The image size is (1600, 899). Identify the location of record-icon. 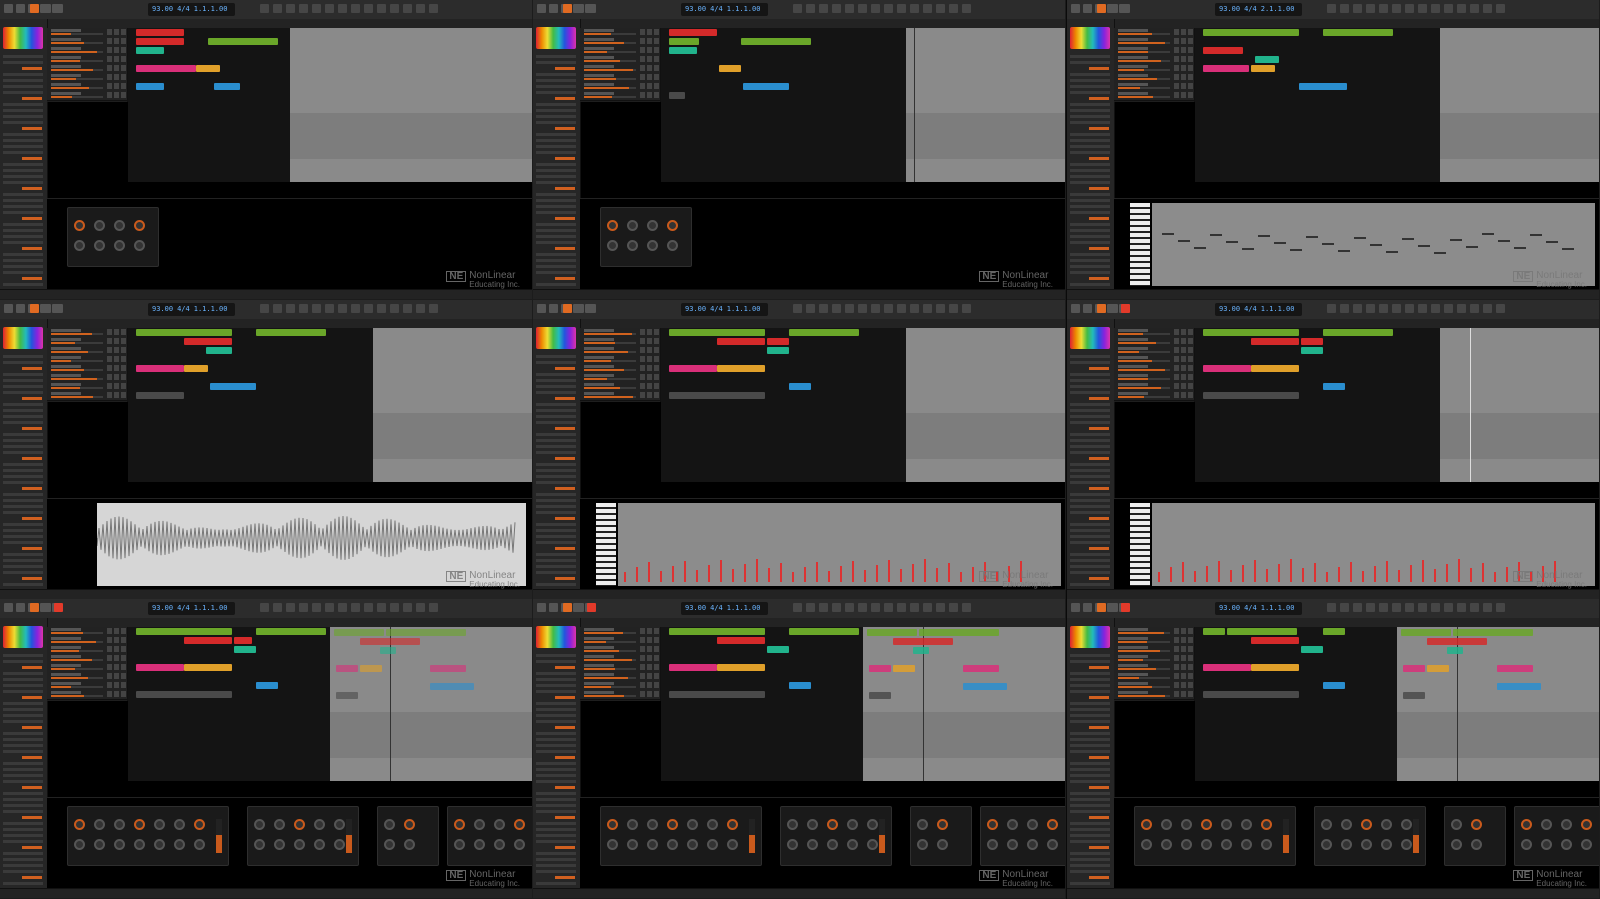
(58, 8).